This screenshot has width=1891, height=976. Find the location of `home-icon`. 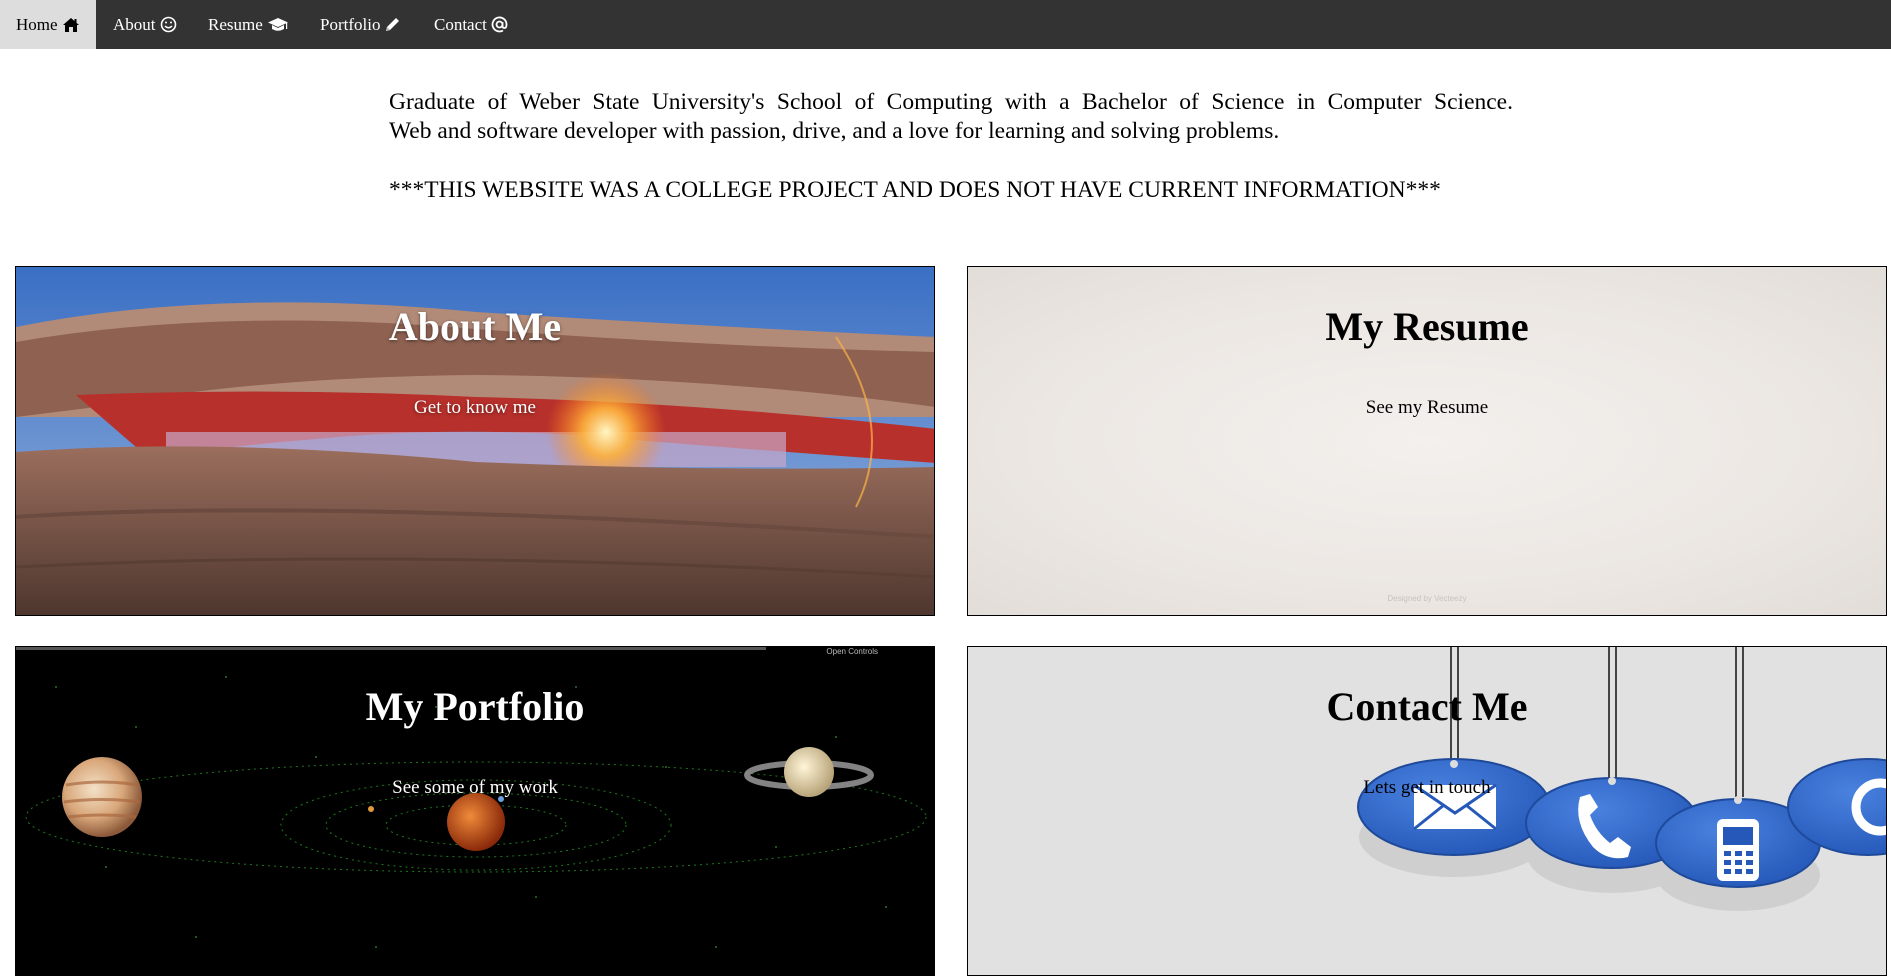

home-icon is located at coordinates (70, 24).